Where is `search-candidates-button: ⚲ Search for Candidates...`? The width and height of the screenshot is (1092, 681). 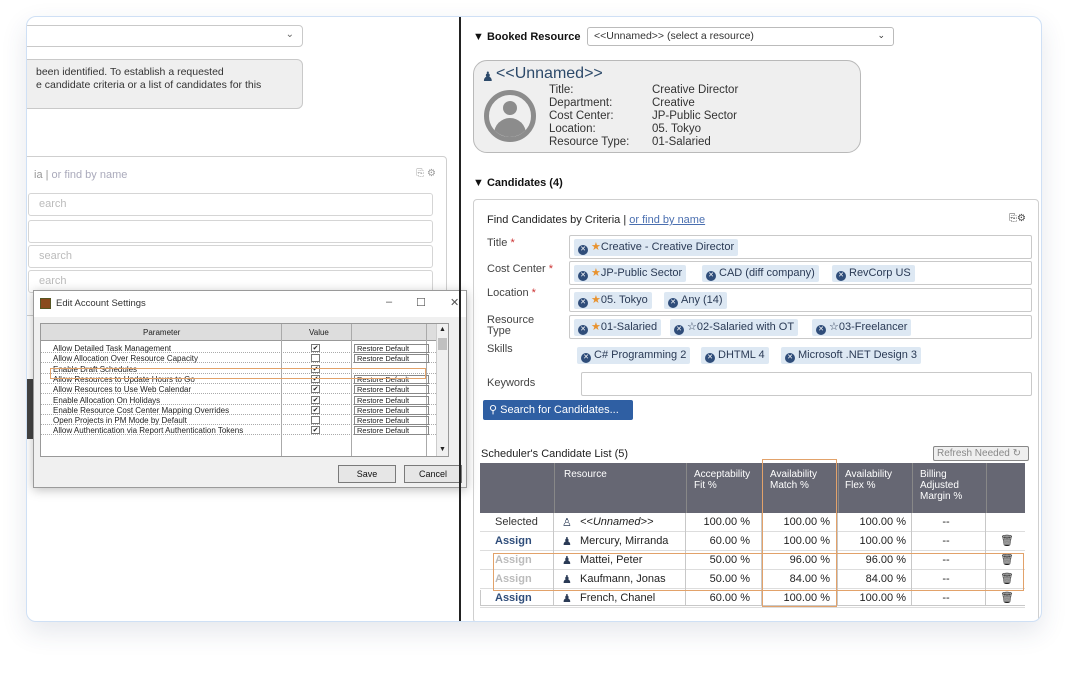
search-candidates-button: ⚲ Search for Candidates... is located at coordinates (558, 410).